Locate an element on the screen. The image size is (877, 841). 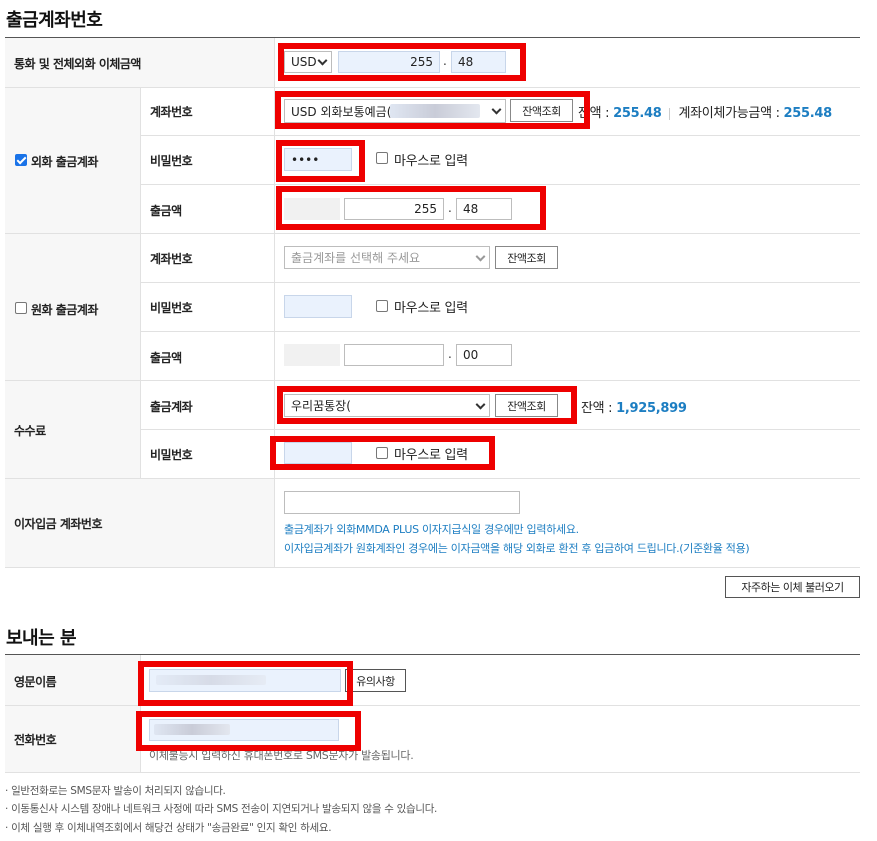
foreign-transferable-value: 255.48 is located at coordinates (807, 113).